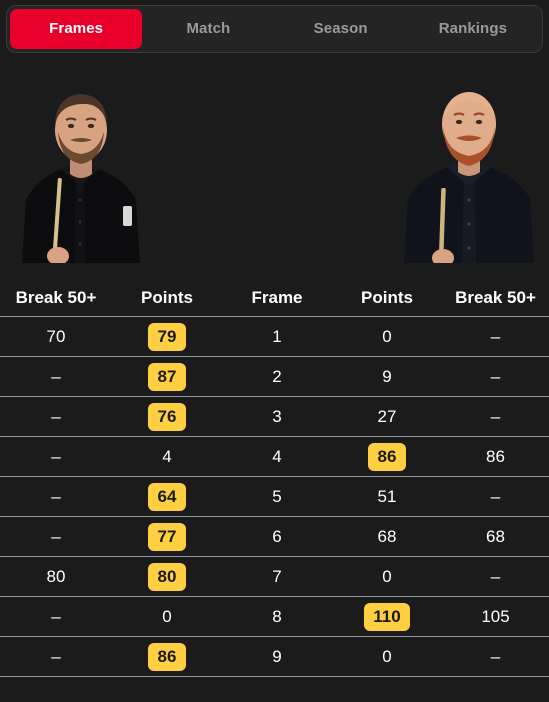 This screenshot has height=702, width=549. I want to click on table-header-row: Break 50+ Points Frame Points Break 50+, so click(274, 298).